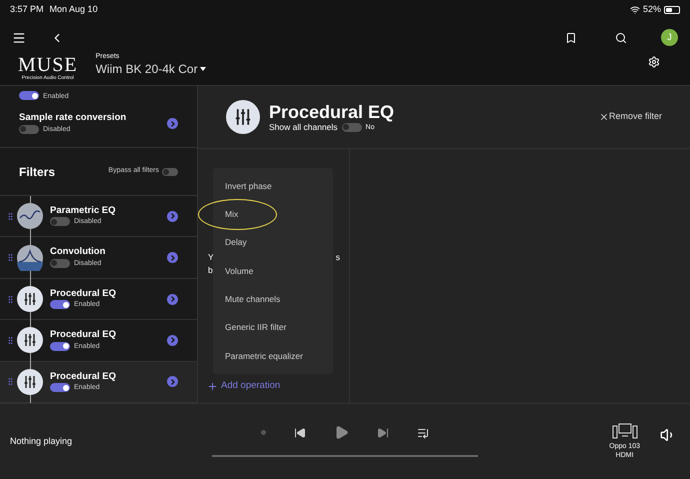  Describe the element at coordinates (630, 117) in the screenshot. I see `remove-filter-button: Remove filter` at that location.